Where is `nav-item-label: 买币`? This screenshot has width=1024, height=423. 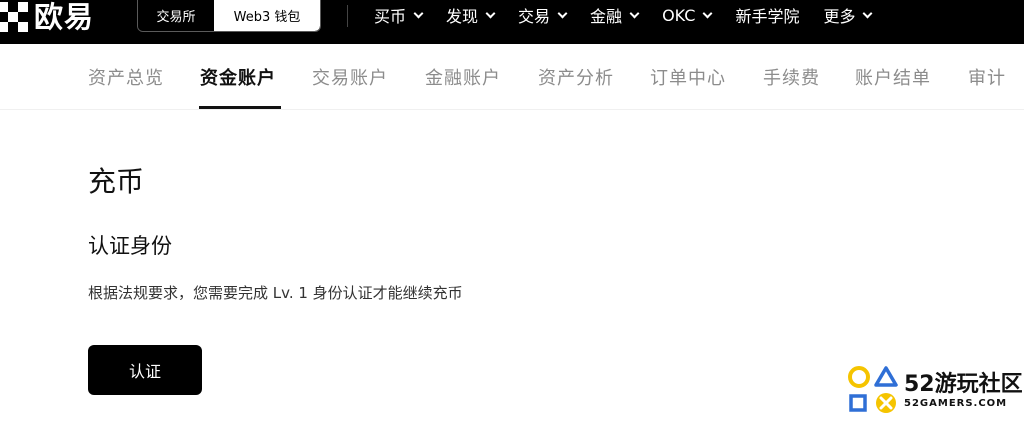 nav-item-label: 买币 is located at coordinates (390, 16).